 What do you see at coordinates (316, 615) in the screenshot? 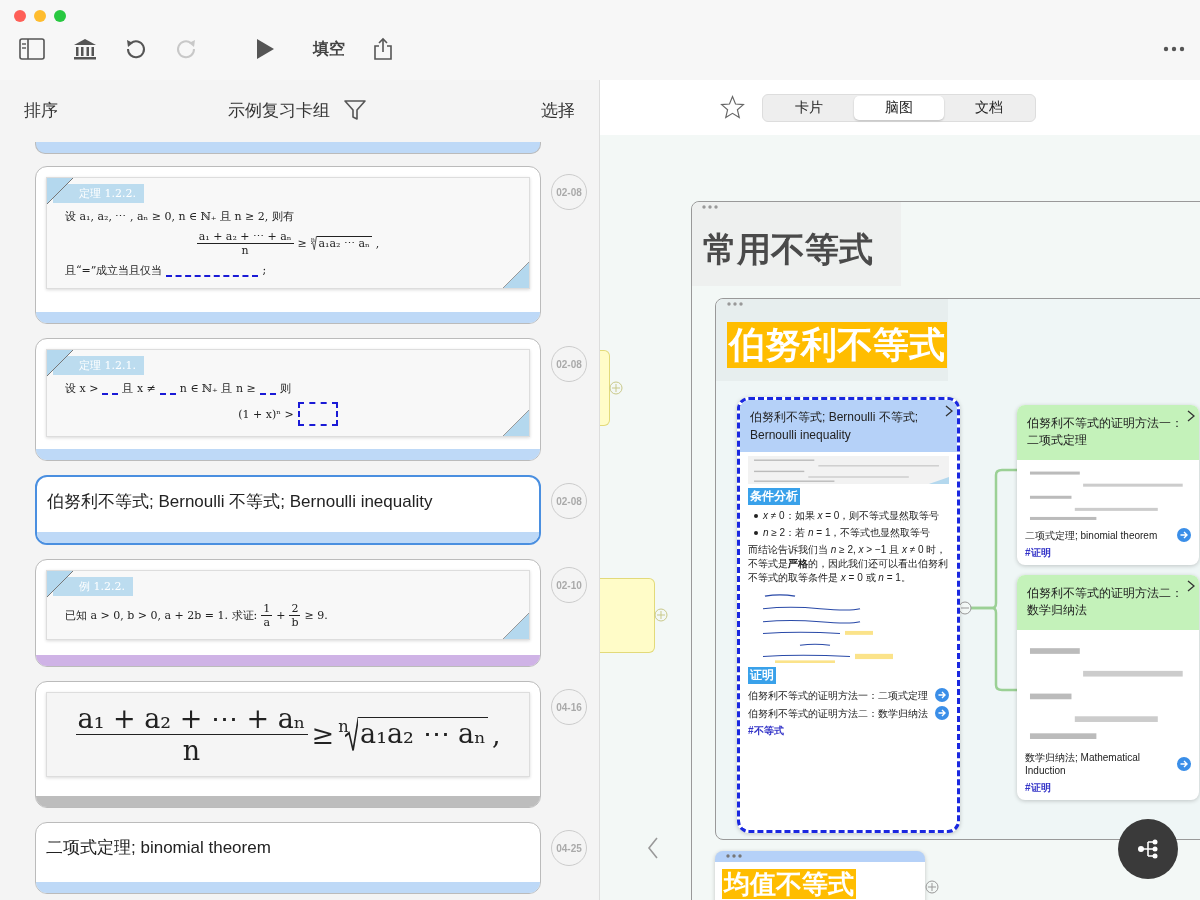
I see `math-text: ≥ 9.` at bounding box center [316, 615].